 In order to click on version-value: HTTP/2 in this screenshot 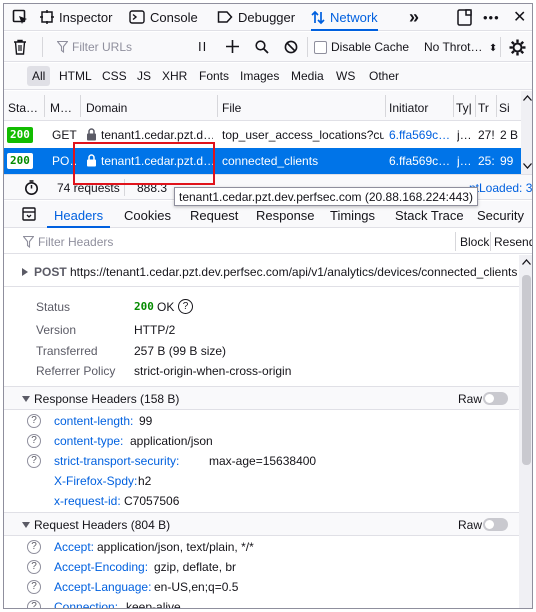, I will do `click(155, 330)`.